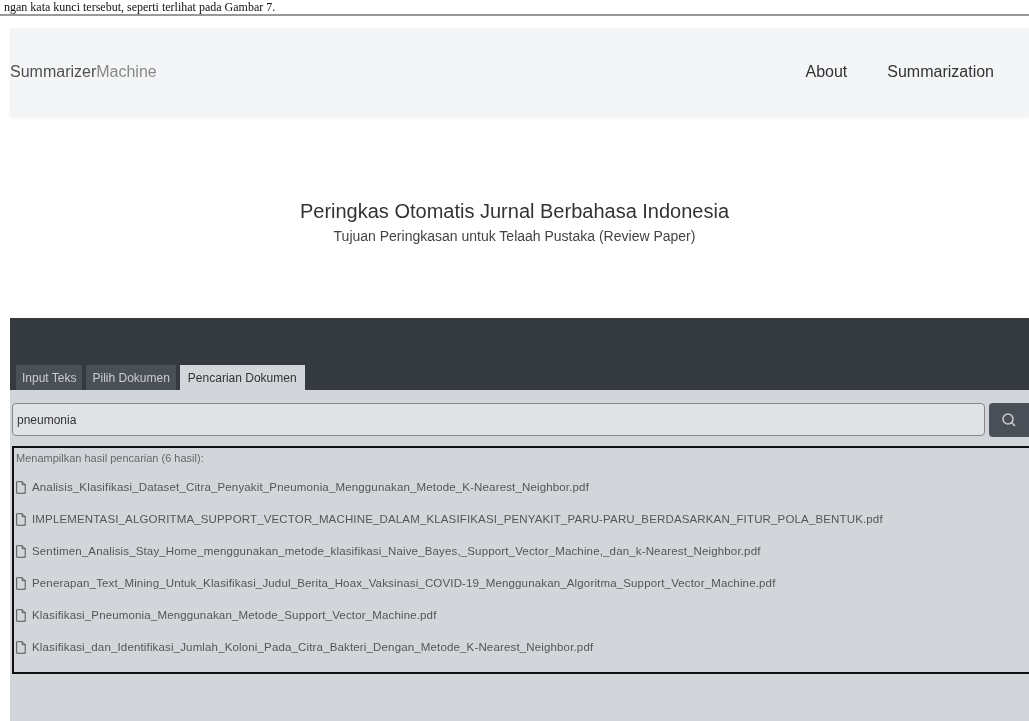 Image resolution: width=1029 pixels, height=721 pixels. I want to click on document-text: ngan kata kunci tersebut, seperti terlihat pada Gambar 7., so click(514, 8).